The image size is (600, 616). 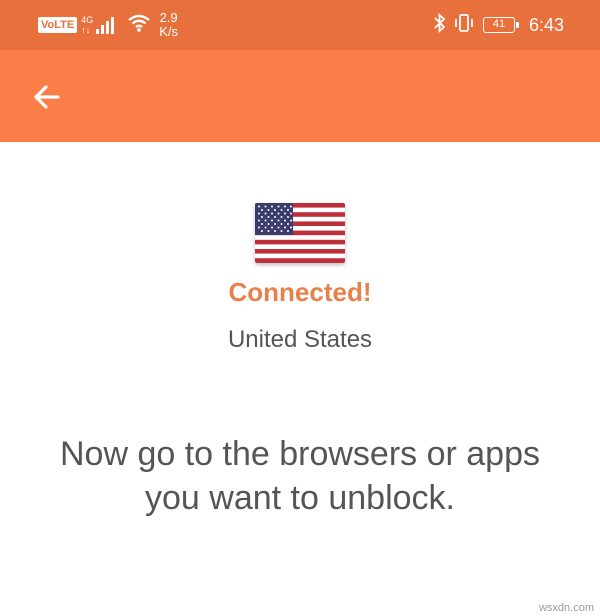 I want to click on status-bar-right: 41 6:43, so click(x=498, y=25).